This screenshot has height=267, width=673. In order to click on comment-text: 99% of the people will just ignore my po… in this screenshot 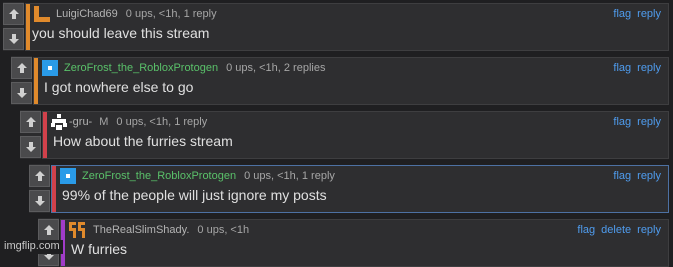, I will do `click(194, 195)`.